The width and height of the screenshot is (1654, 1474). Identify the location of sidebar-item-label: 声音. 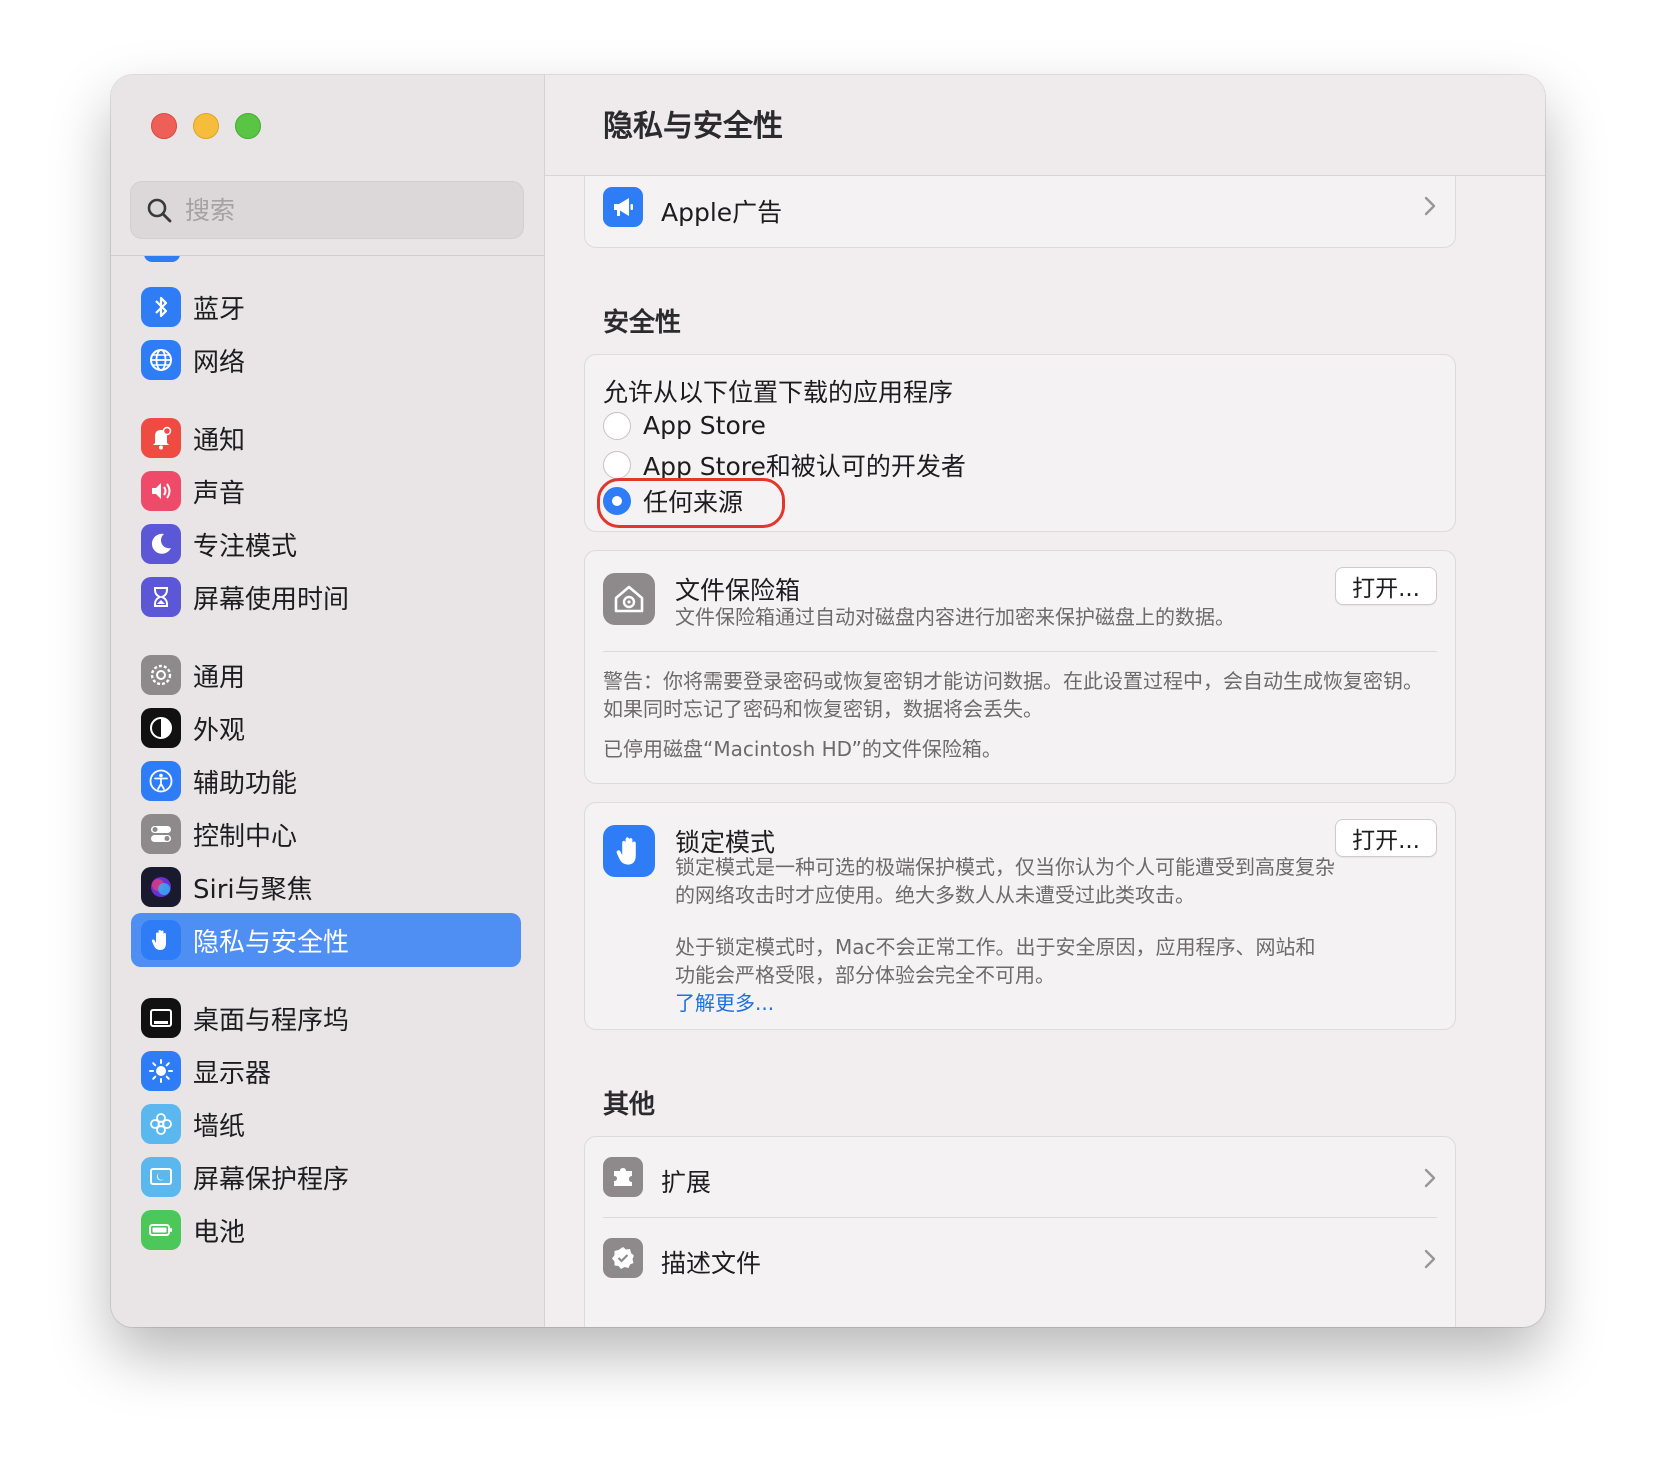
(219, 493).